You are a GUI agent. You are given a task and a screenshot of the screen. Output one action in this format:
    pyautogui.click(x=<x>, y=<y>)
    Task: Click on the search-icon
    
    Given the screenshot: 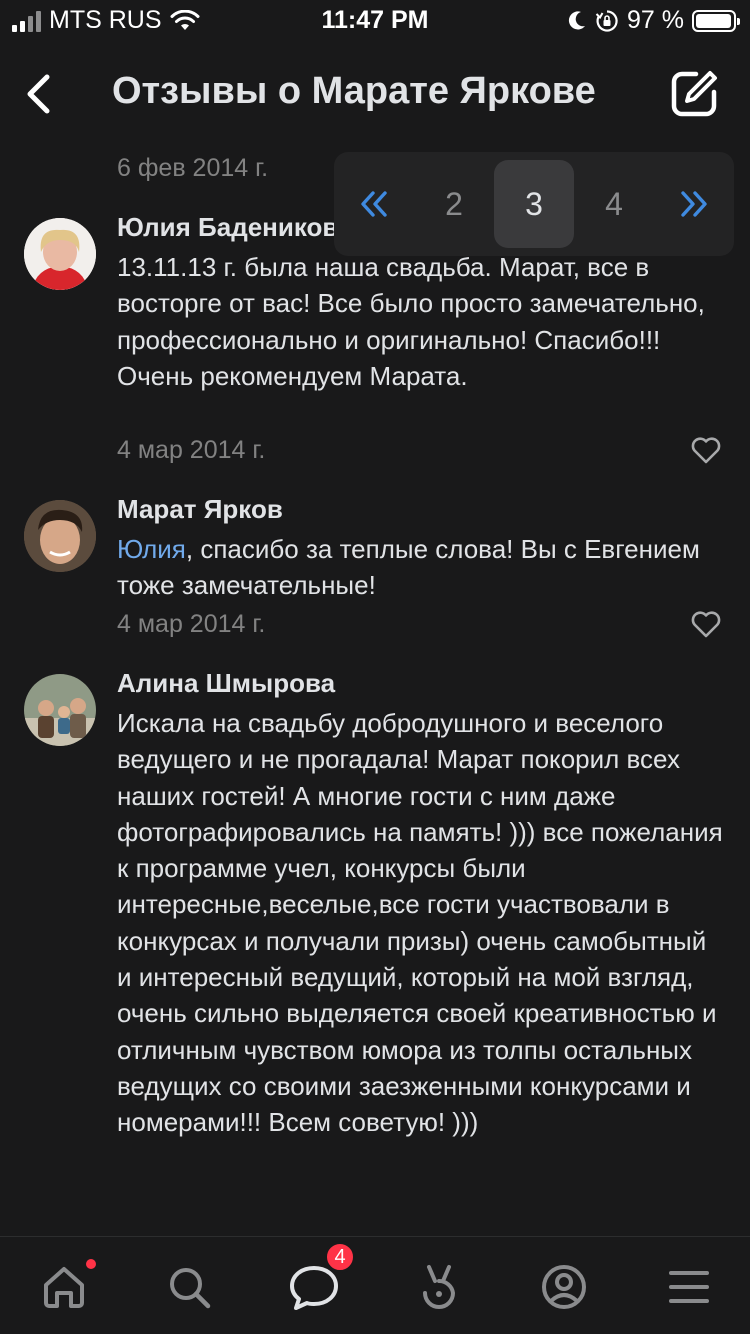 What is the action you would take?
    pyautogui.click(x=190, y=1288)
    